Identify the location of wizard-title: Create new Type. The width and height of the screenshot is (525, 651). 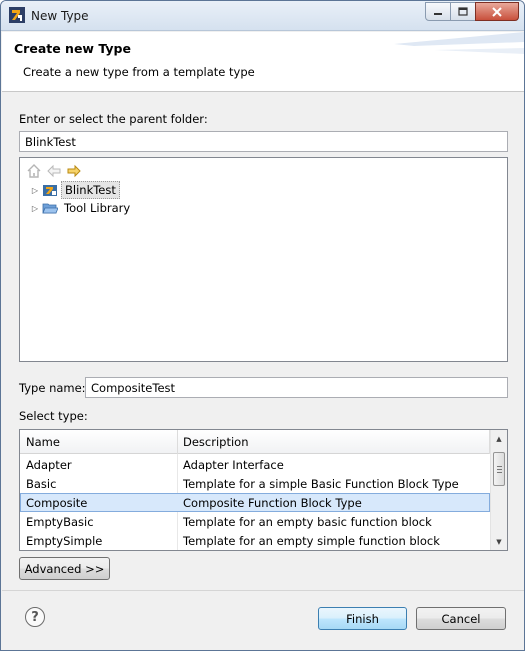
(72, 48).